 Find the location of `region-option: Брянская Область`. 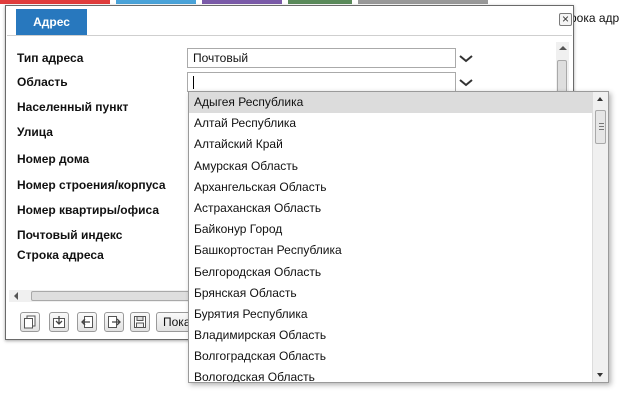

region-option: Брянская Область is located at coordinates (390, 293).